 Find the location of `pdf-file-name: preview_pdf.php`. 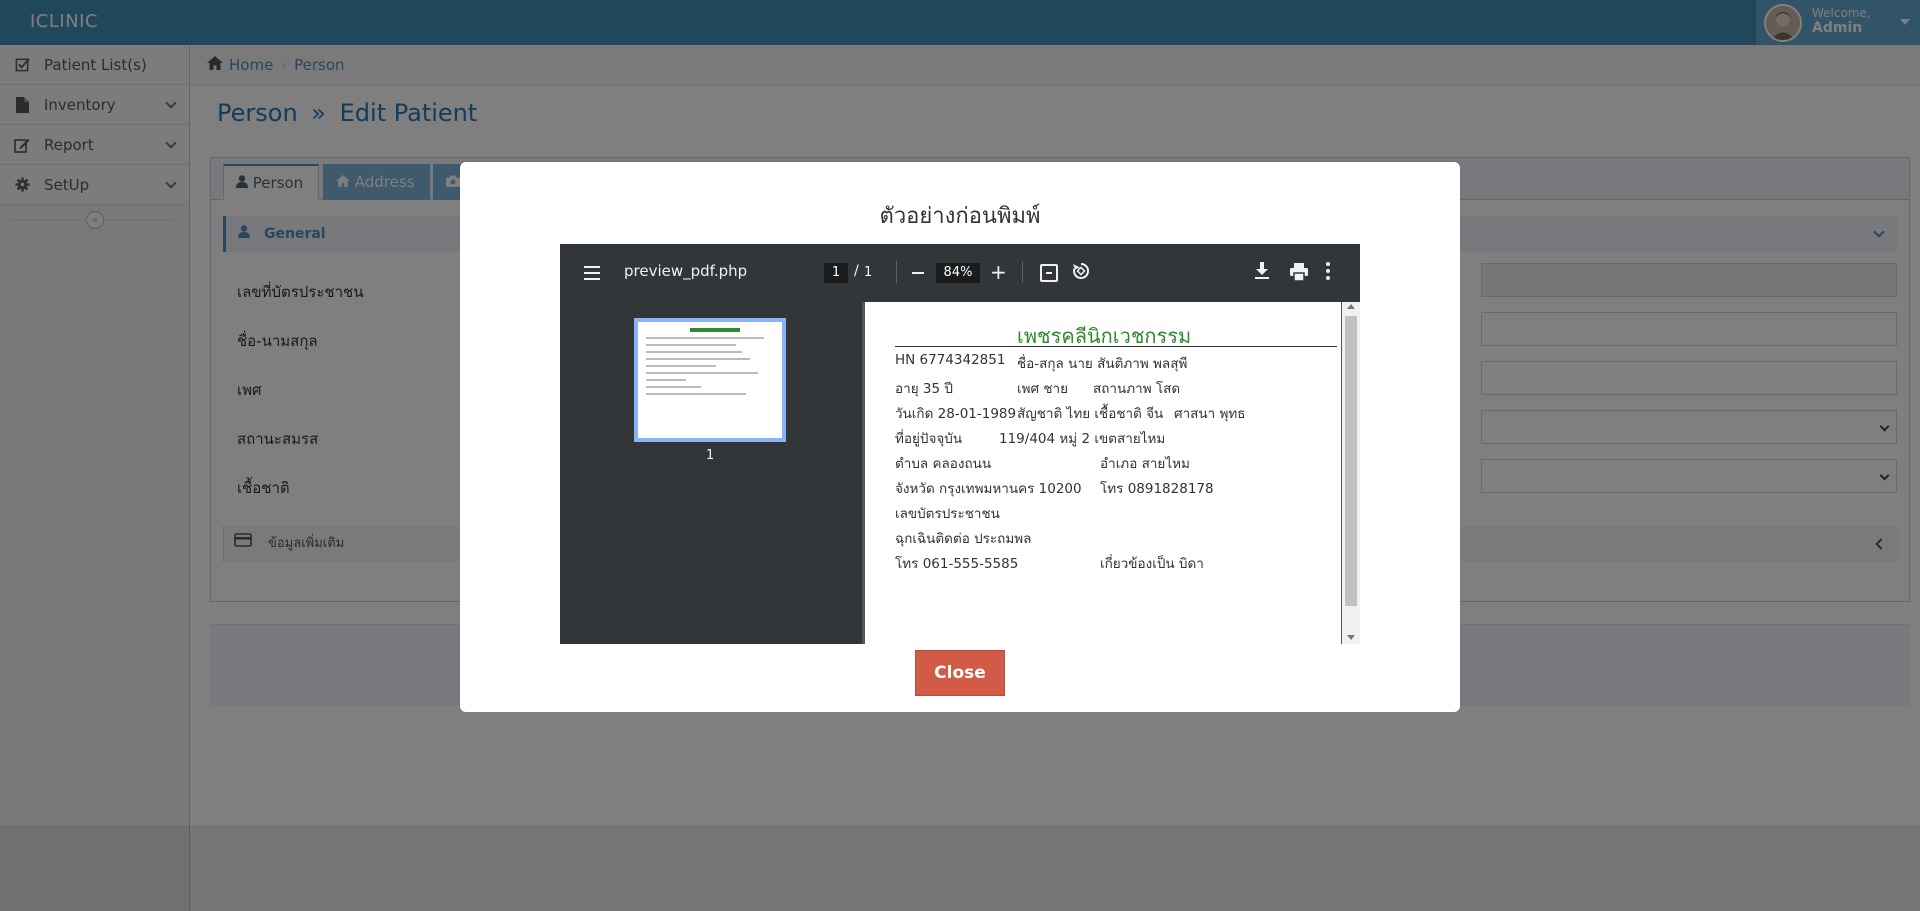

pdf-file-name: preview_pdf.php is located at coordinates (686, 271).